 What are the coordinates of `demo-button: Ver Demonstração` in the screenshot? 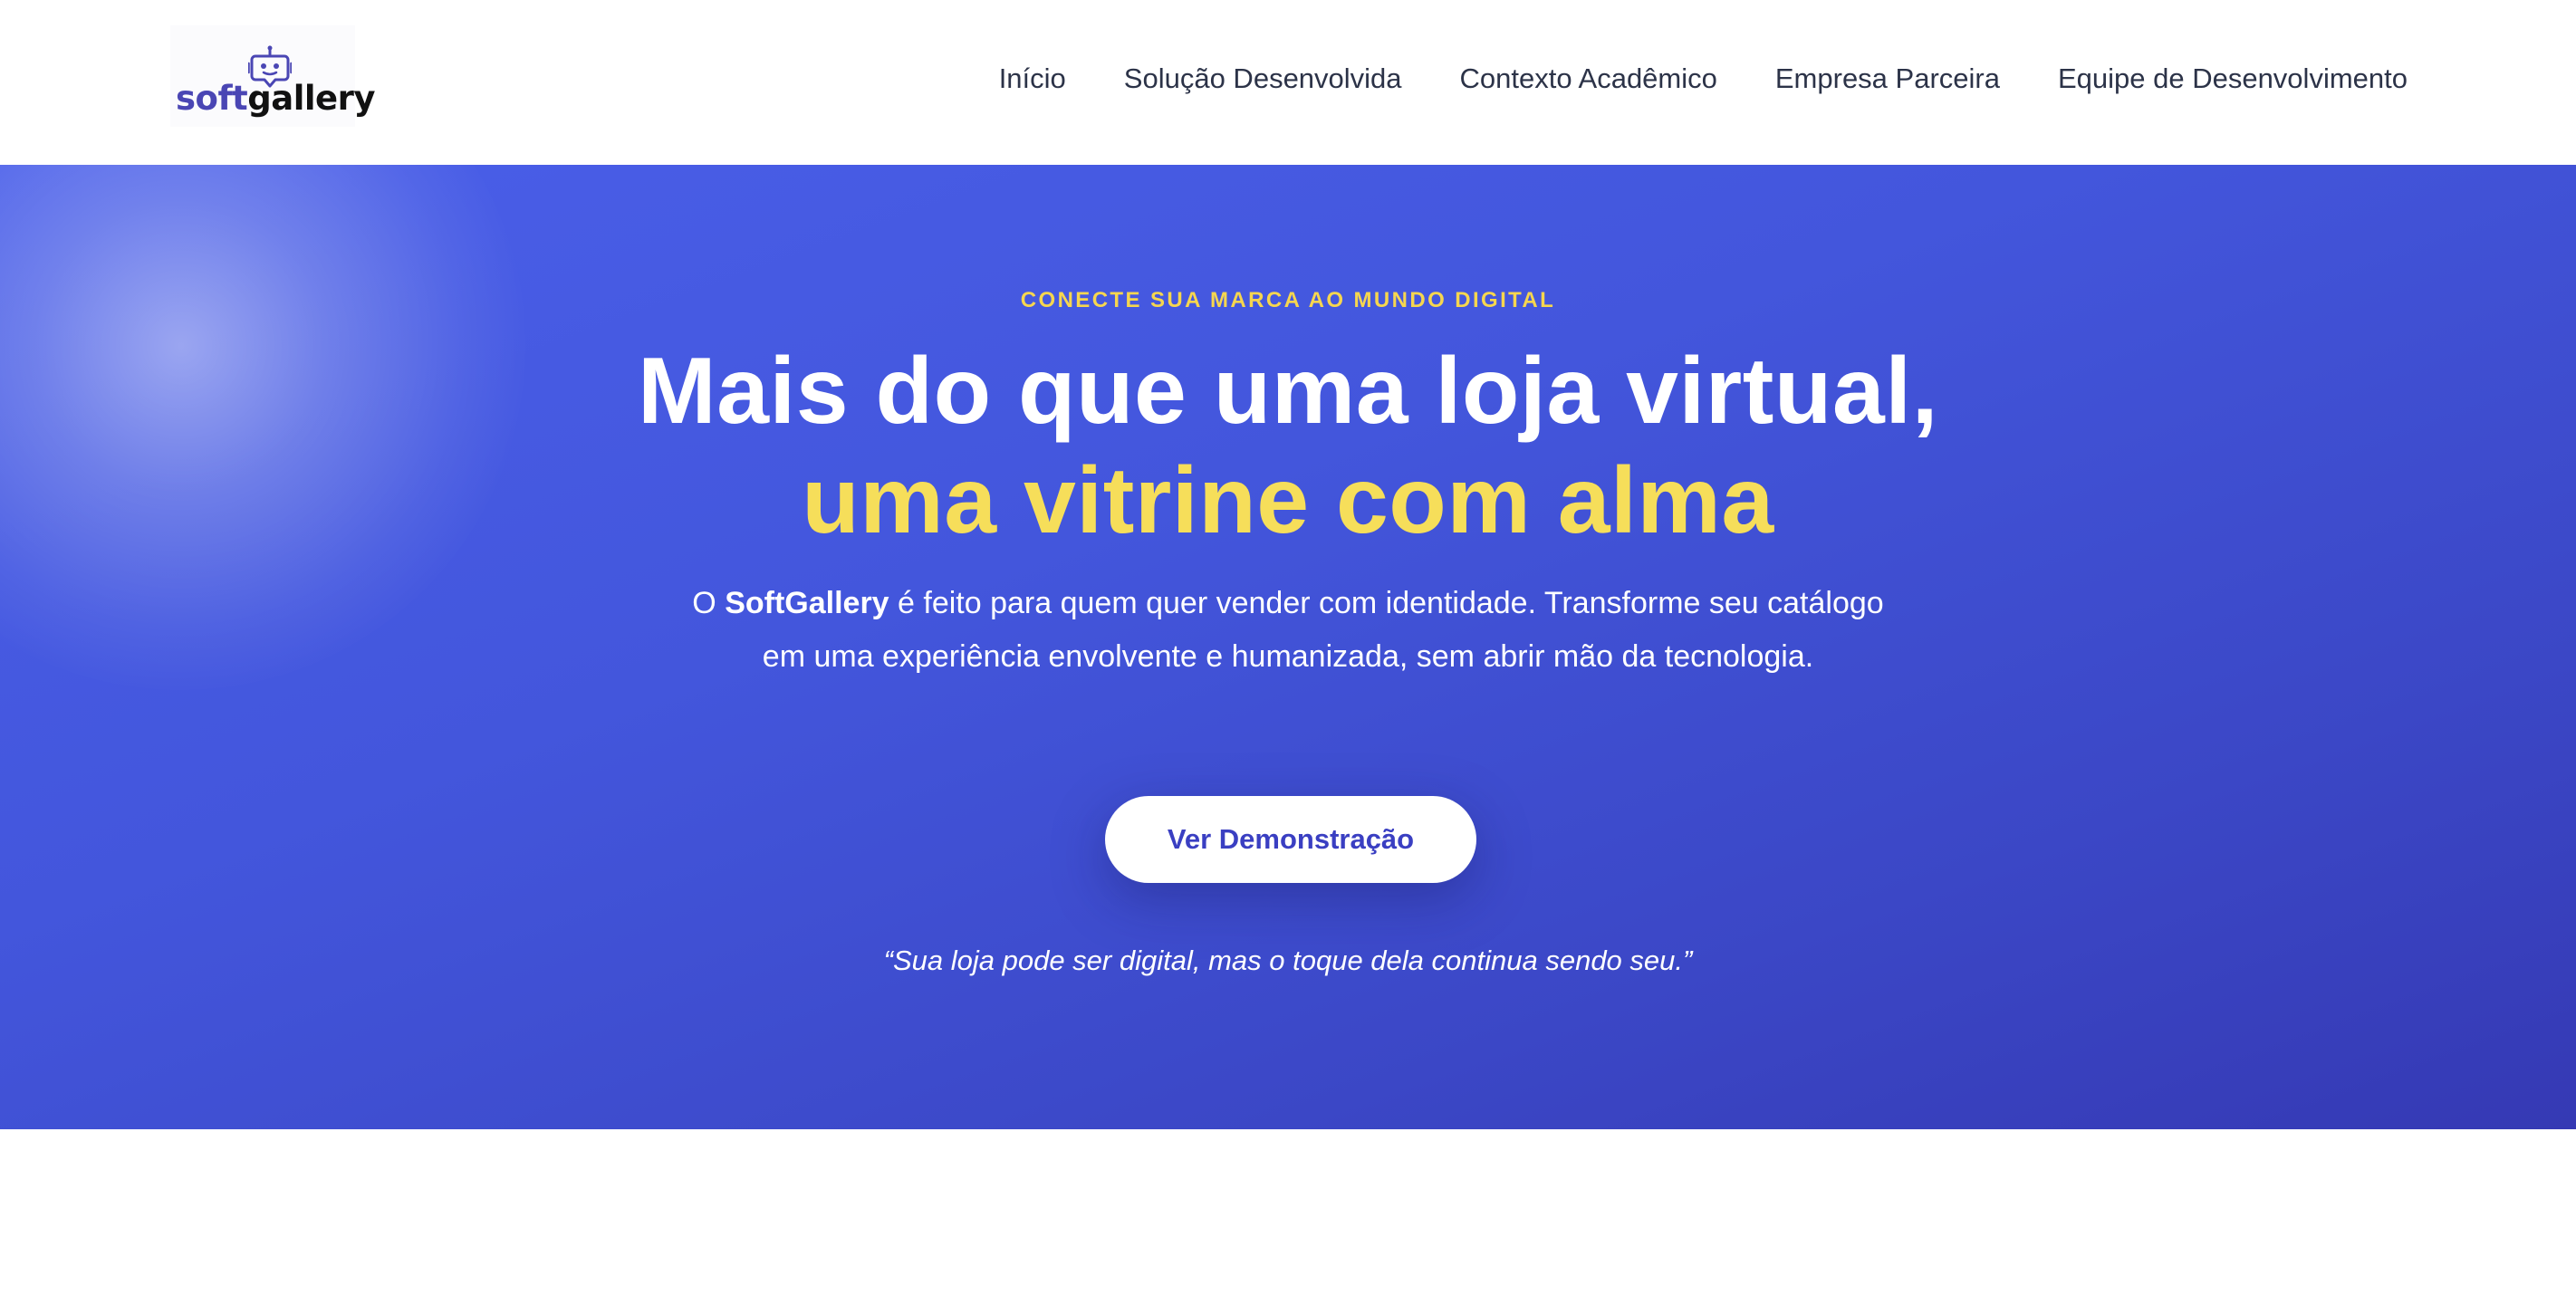 It's located at (1290, 839).